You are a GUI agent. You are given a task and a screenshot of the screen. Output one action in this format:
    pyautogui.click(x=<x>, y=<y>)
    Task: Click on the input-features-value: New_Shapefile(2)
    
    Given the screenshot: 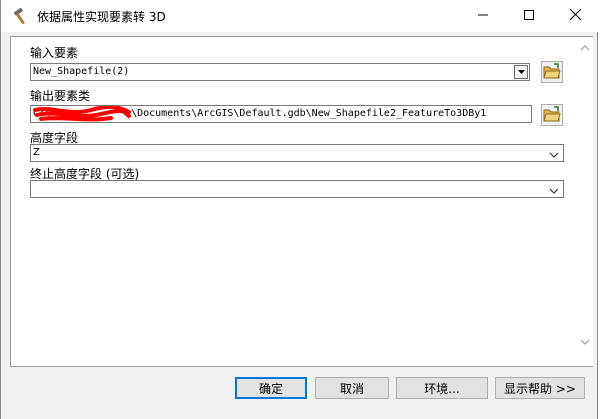 What is the action you would take?
    pyautogui.click(x=81, y=71)
    